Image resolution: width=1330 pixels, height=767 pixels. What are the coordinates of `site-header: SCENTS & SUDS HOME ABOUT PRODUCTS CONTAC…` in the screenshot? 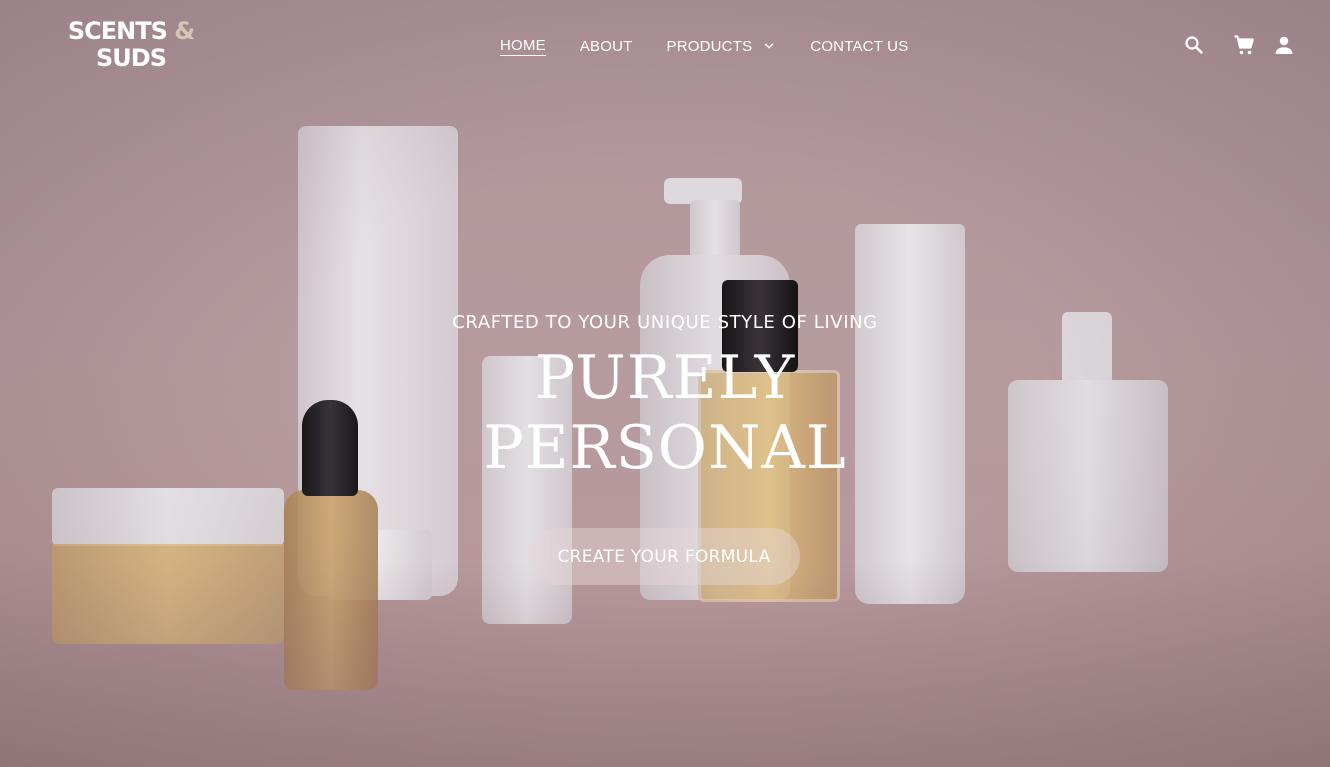 It's located at (665, 45).